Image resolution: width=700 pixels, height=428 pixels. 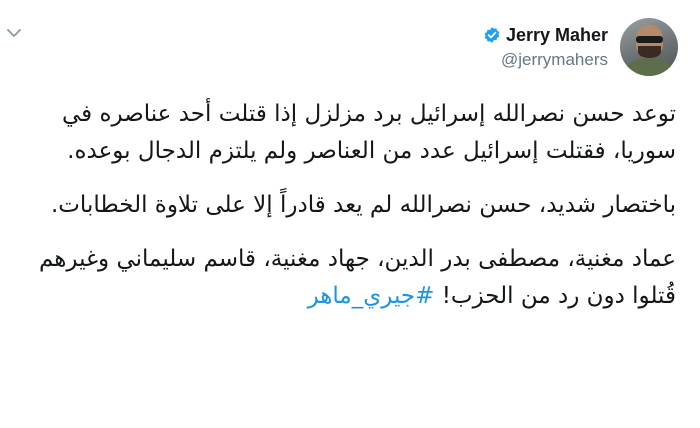 I want to click on author-info: Jerry Maher @jerrymahers, so click(x=545, y=47).